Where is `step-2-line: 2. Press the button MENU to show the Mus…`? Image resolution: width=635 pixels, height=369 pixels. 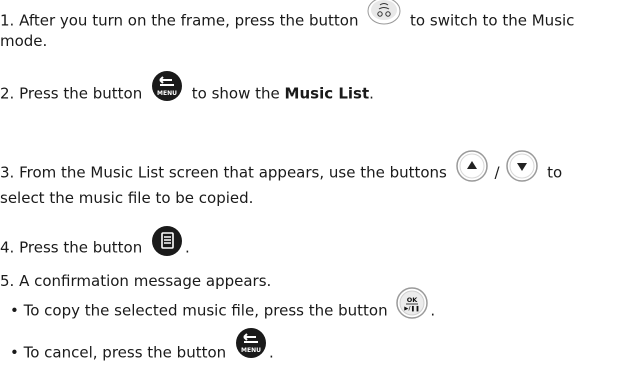 step-2-line: 2. Press the button MENU to show the Mus… is located at coordinates (187, 90).